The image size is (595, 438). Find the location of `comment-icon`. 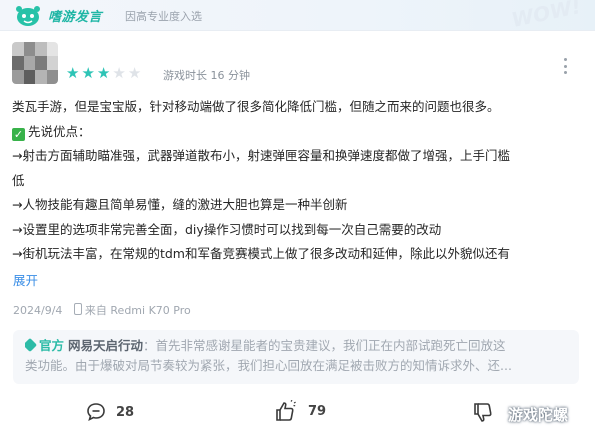

comment-icon is located at coordinates (96, 412).